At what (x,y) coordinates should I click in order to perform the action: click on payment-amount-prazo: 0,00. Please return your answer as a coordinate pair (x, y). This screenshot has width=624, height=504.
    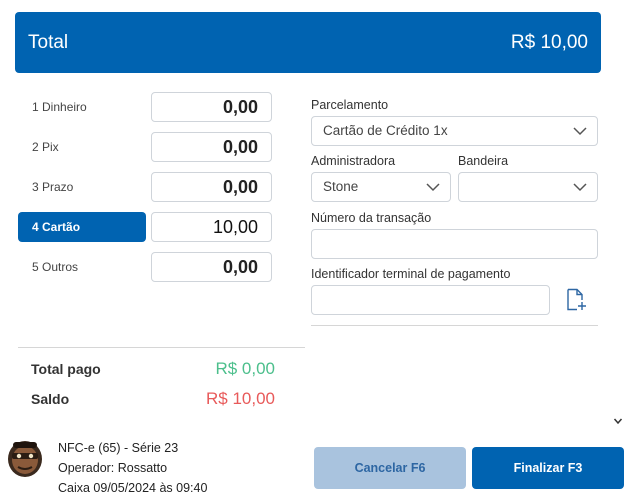
    Looking at the image, I should click on (211, 187).